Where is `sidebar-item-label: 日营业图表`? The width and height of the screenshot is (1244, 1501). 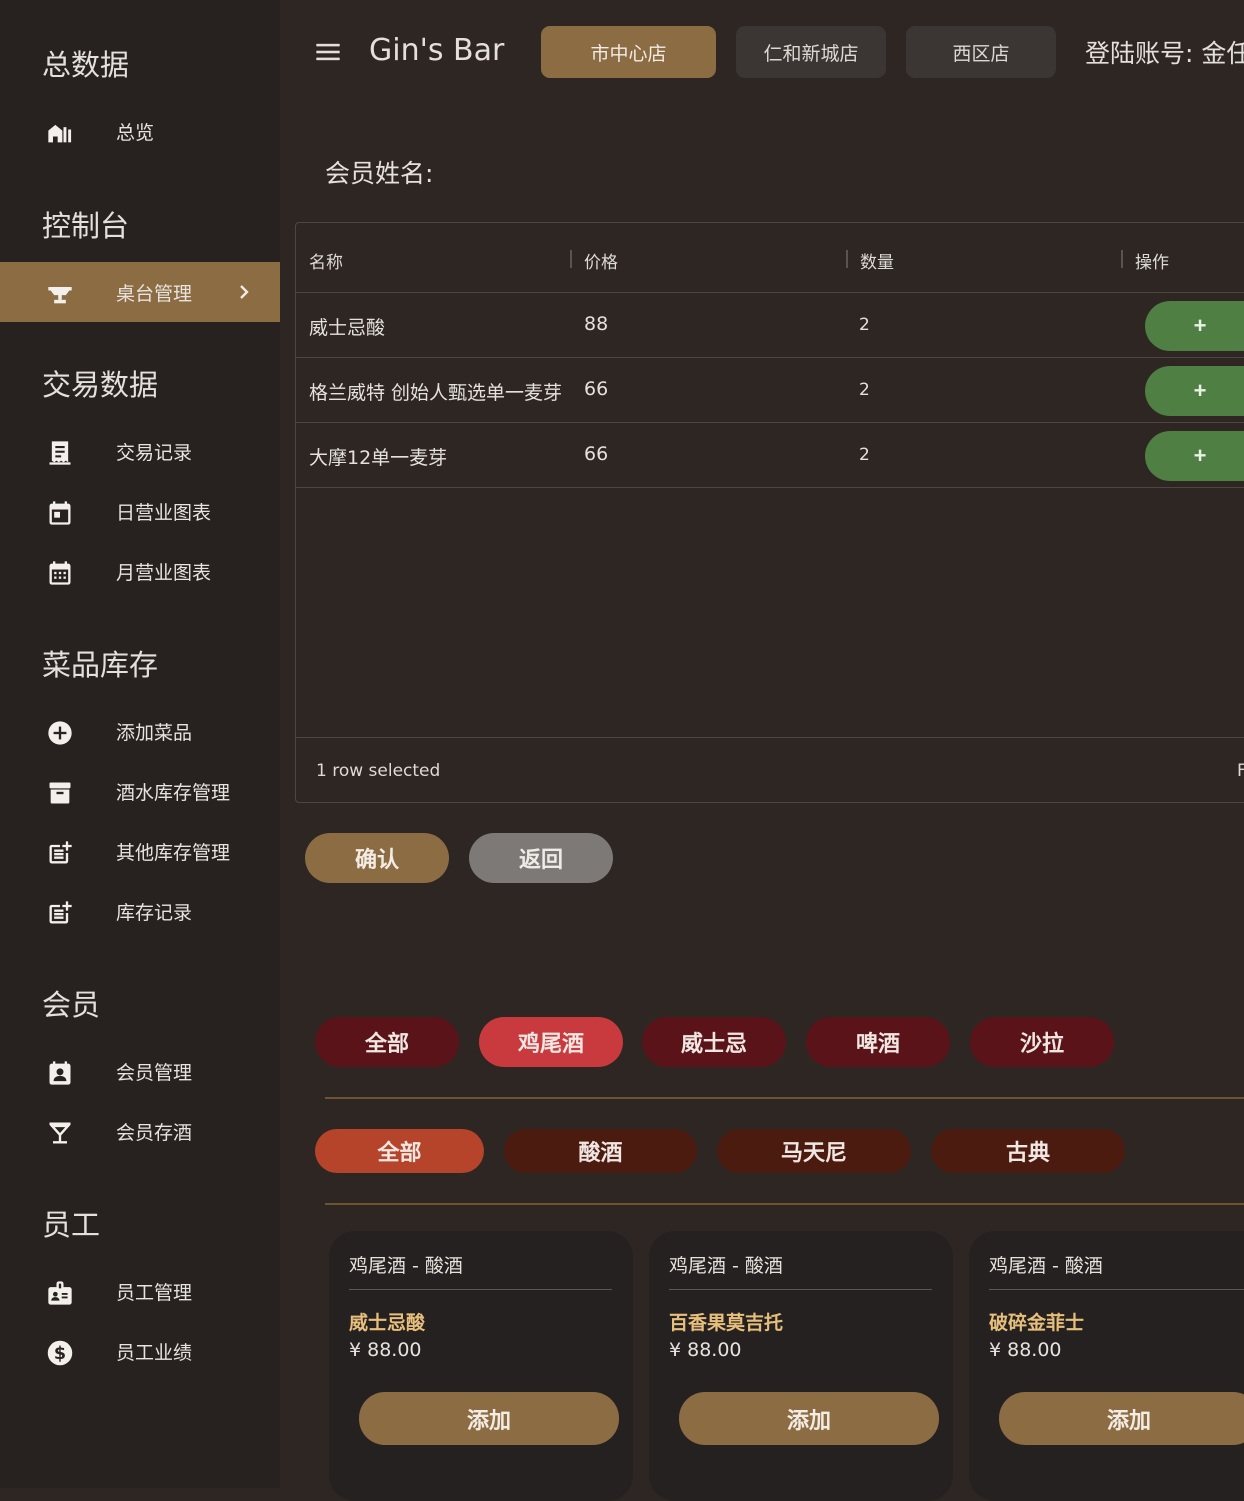 sidebar-item-label: 日营业图表 is located at coordinates (164, 512).